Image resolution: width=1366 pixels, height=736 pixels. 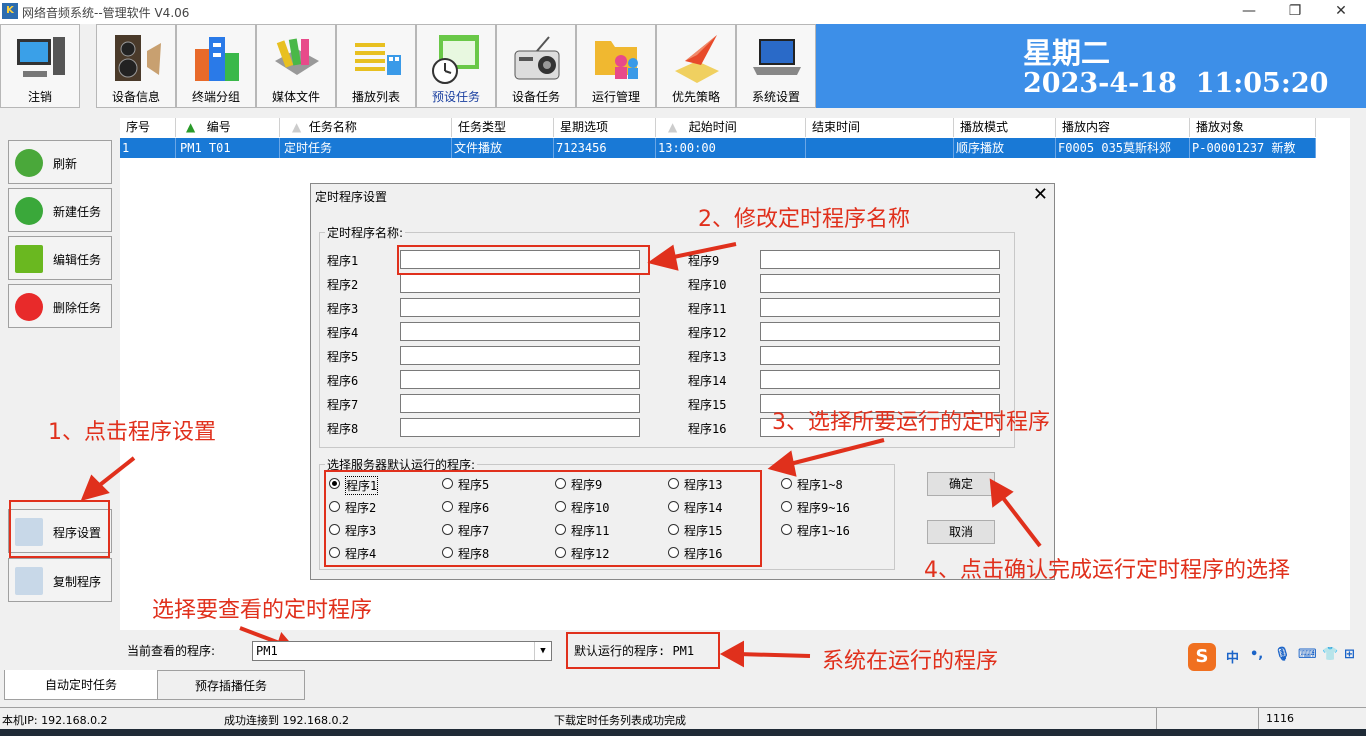 I want to click on program-label: 程序13, so click(x=707, y=357).